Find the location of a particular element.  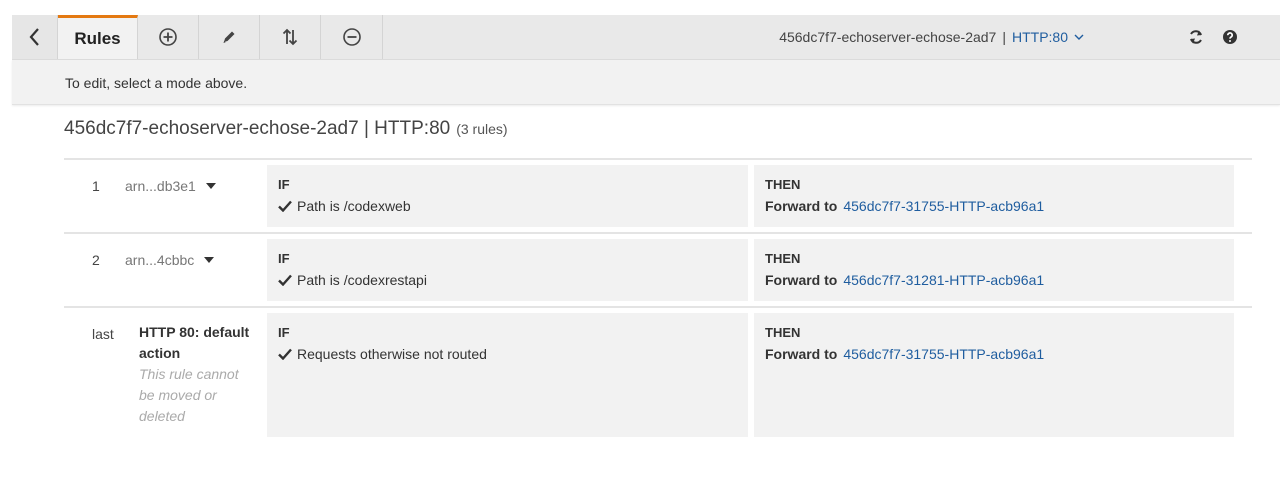

refresh-button is located at coordinates (1196, 37).